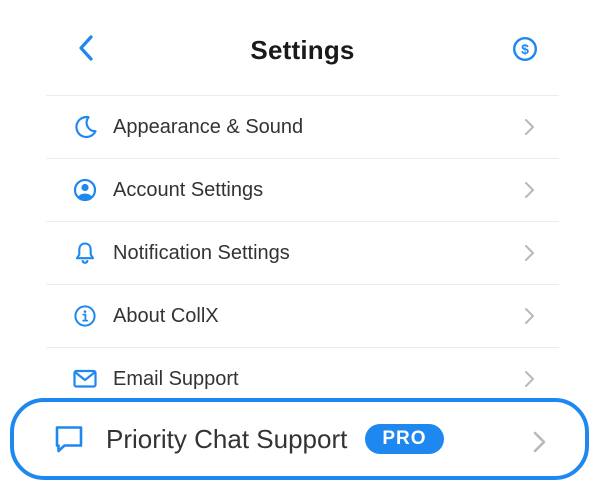 The height and width of the screenshot is (501, 605). What do you see at coordinates (85, 316) in the screenshot?
I see `info-circle-icon` at bounding box center [85, 316].